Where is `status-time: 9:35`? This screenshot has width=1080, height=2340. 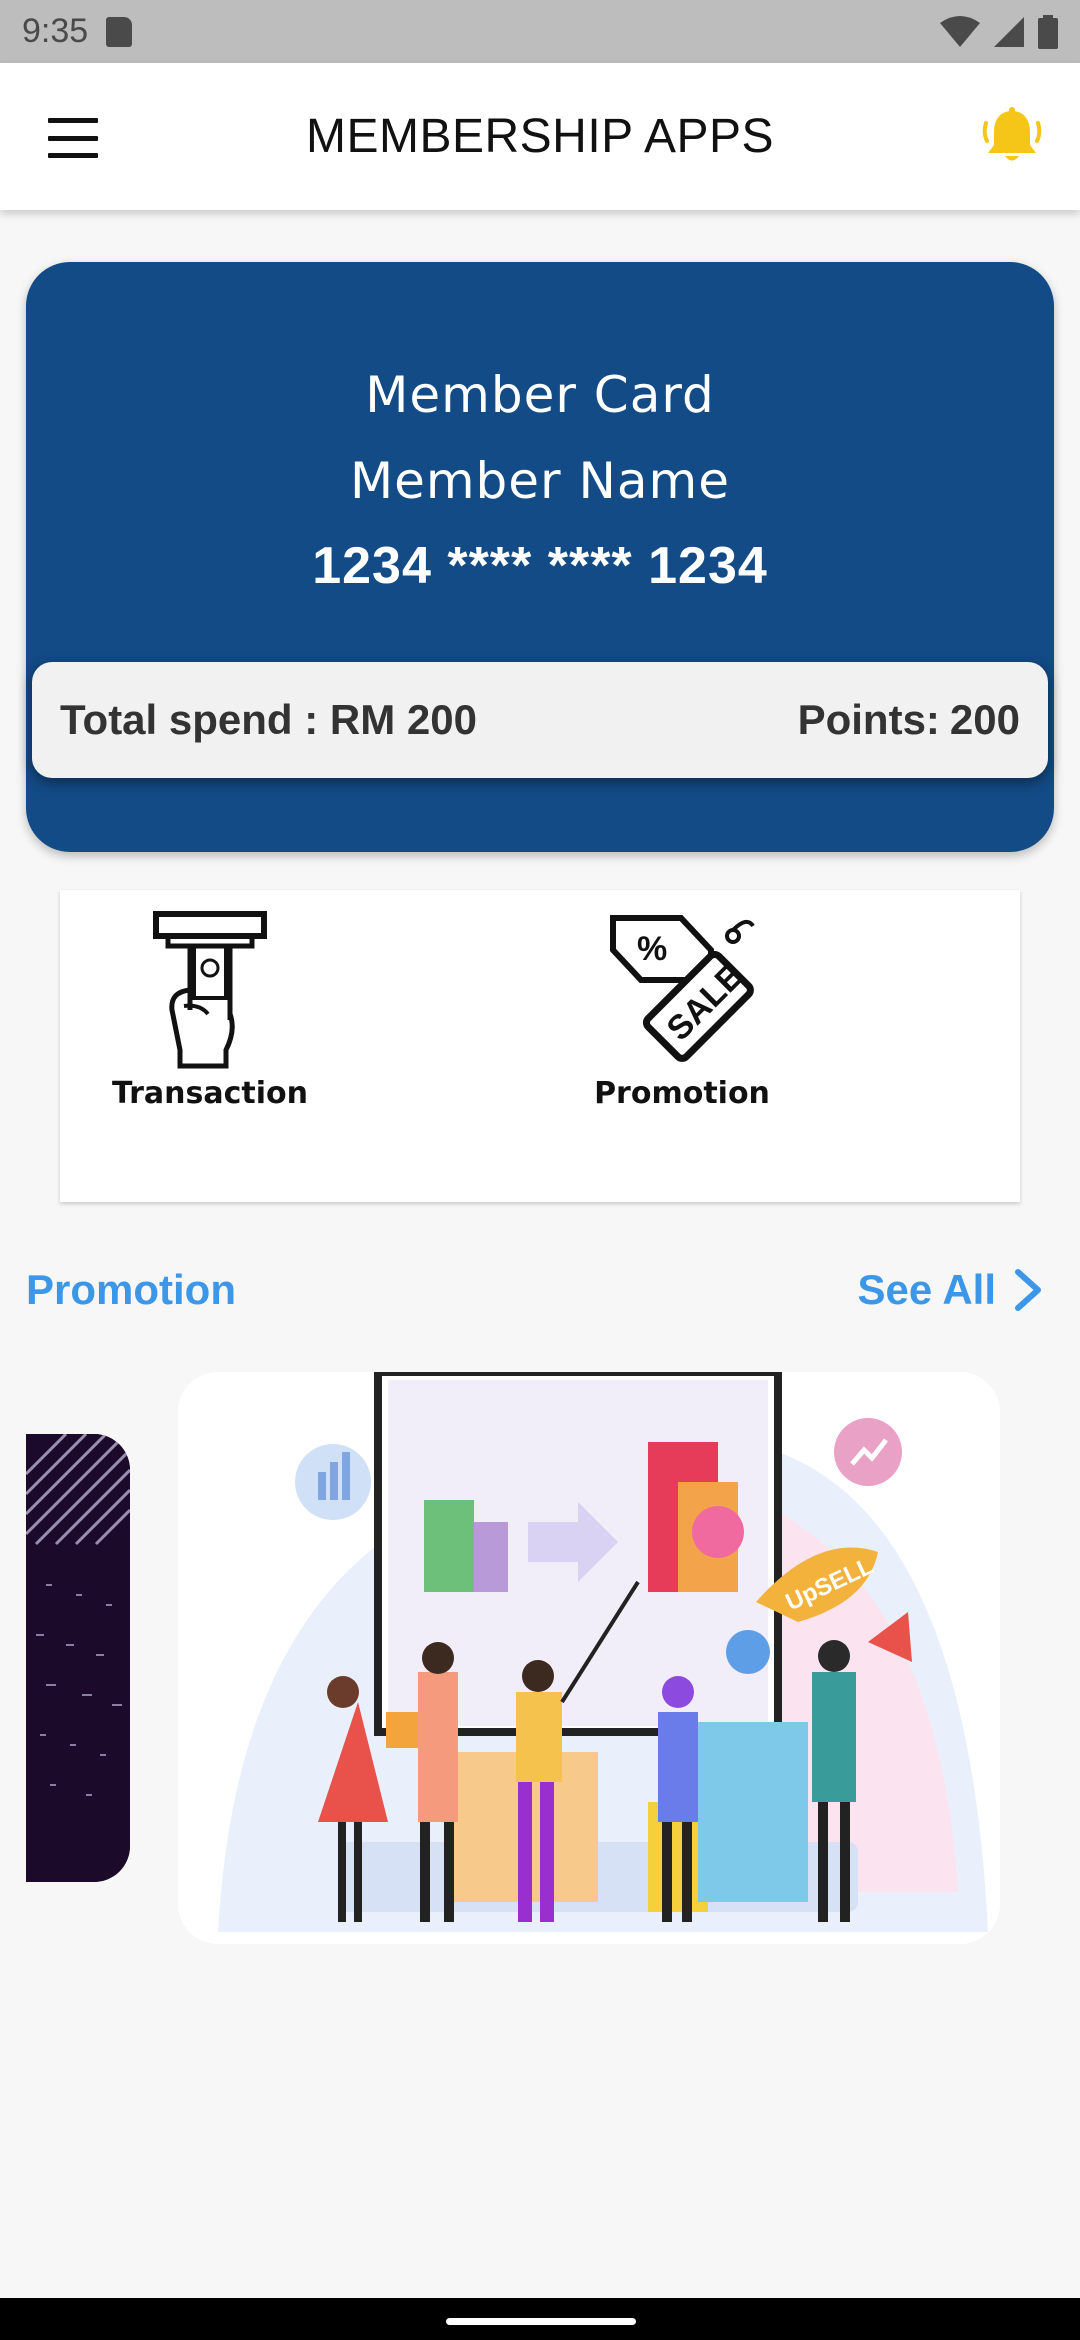
status-time: 9:35 is located at coordinates (55, 31).